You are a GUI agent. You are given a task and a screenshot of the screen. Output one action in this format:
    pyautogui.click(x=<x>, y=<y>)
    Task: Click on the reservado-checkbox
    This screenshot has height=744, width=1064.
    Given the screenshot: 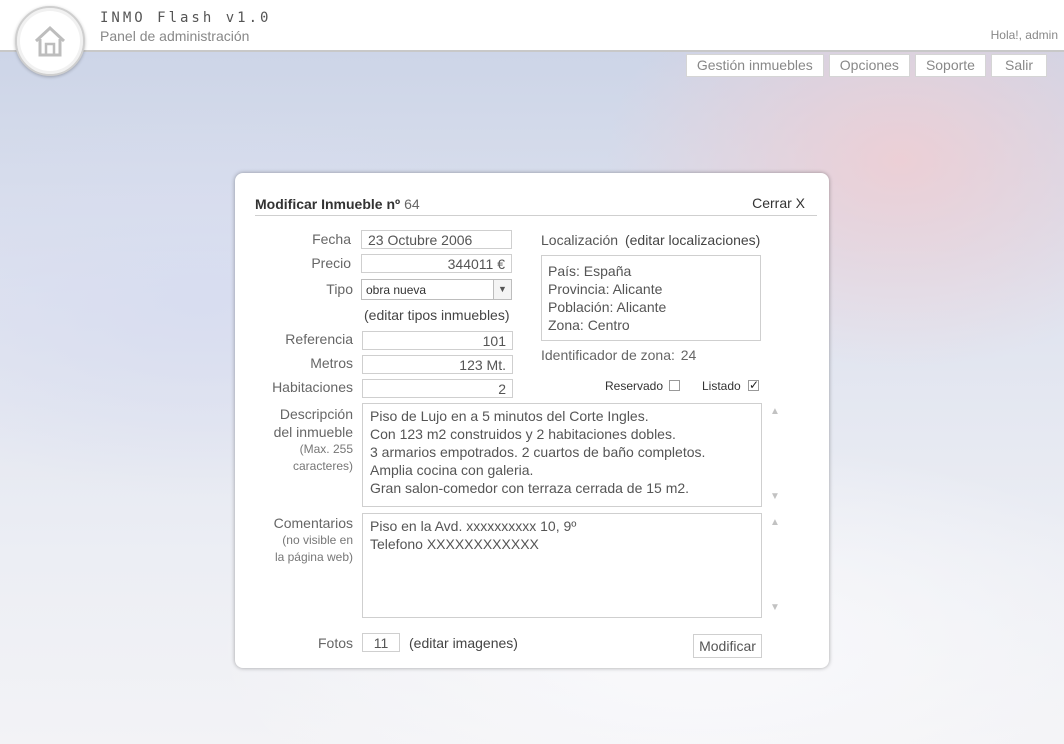 What is the action you would take?
    pyautogui.click(x=674, y=385)
    